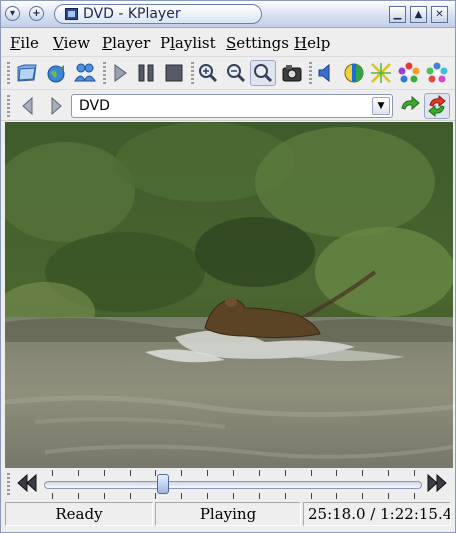 The image size is (456, 533). What do you see at coordinates (36, 13) in the screenshot?
I see `sticky-icon: +` at bounding box center [36, 13].